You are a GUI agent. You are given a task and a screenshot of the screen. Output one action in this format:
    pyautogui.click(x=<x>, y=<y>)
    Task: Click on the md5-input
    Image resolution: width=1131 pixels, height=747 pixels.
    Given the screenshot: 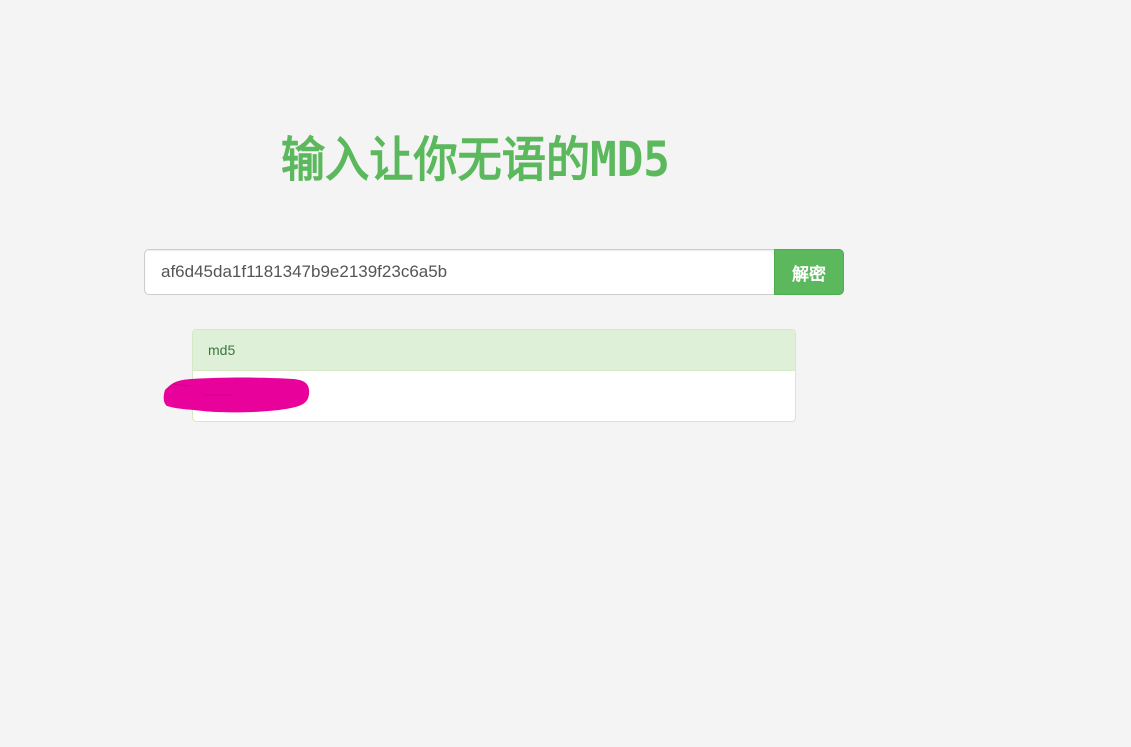 What is the action you would take?
    pyautogui.click(x=459, y=272)
    